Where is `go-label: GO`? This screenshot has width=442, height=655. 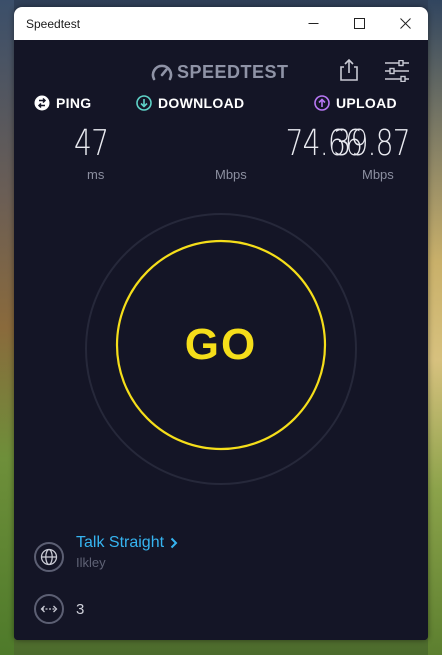
go-label: GO is located at coordinates (221, 344).